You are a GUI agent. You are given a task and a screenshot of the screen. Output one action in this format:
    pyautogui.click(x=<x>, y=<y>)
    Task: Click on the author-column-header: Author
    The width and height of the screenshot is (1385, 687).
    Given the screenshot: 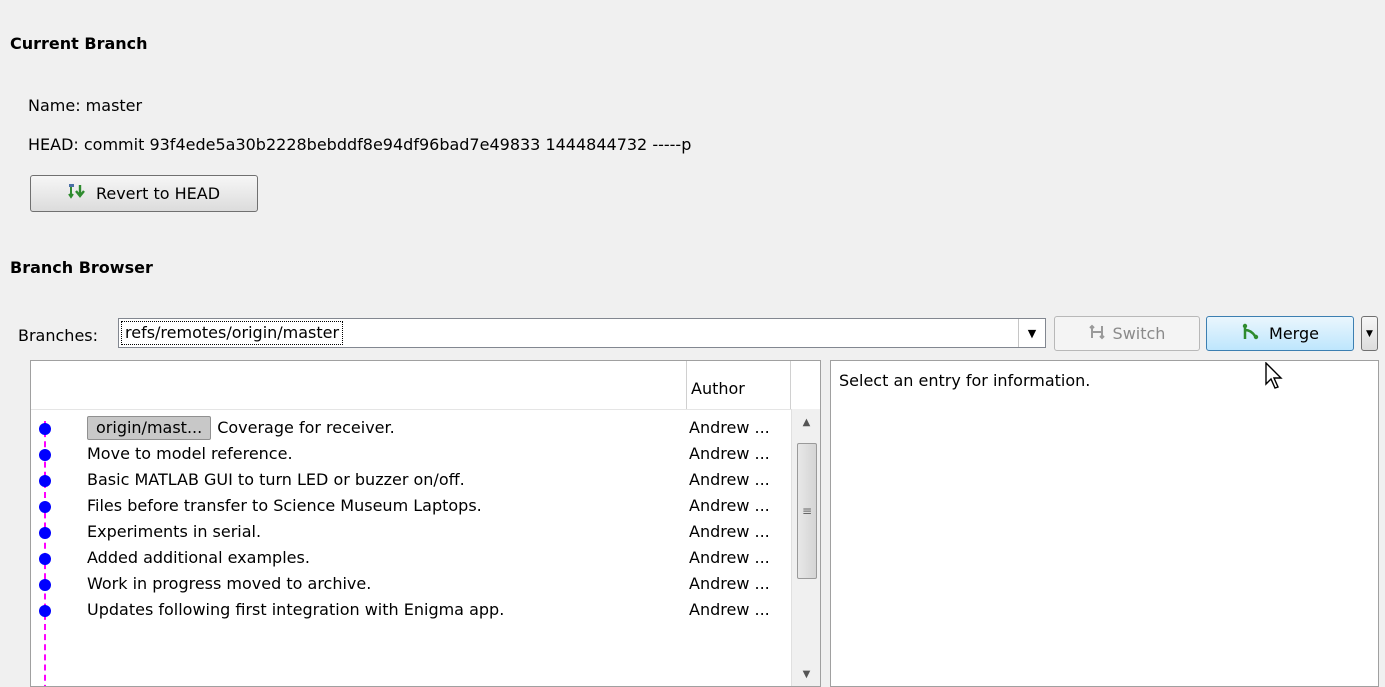 What is the action you would take?
    pyautogui.click(x=738, y=385)
    